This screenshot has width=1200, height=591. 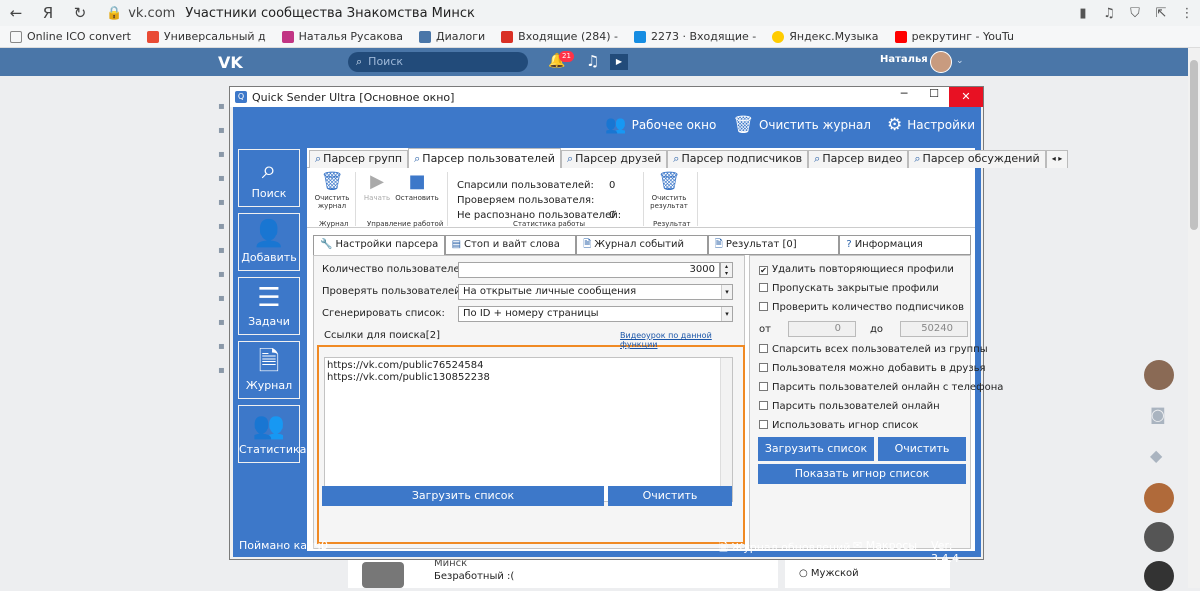 What do you see at coordinates (858, 159) in the screenshot?
I see `tab-video-parser: ⌕ Парсер видео` at bounding box center [858, 159].